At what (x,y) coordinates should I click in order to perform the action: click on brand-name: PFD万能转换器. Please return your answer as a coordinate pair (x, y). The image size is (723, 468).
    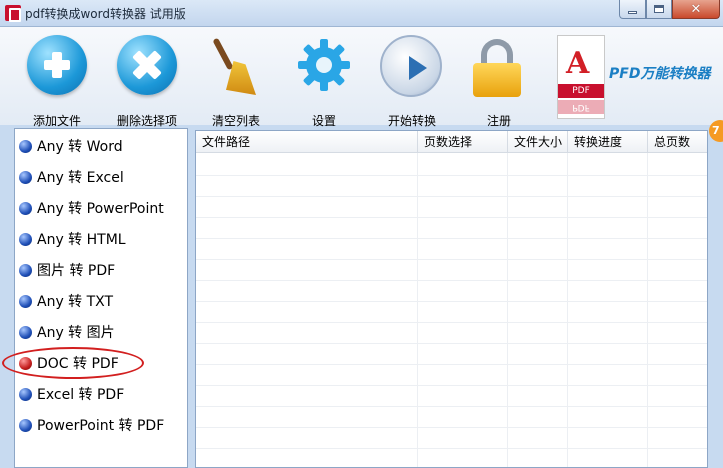
    Looking at the image, I should click on (660, 74).